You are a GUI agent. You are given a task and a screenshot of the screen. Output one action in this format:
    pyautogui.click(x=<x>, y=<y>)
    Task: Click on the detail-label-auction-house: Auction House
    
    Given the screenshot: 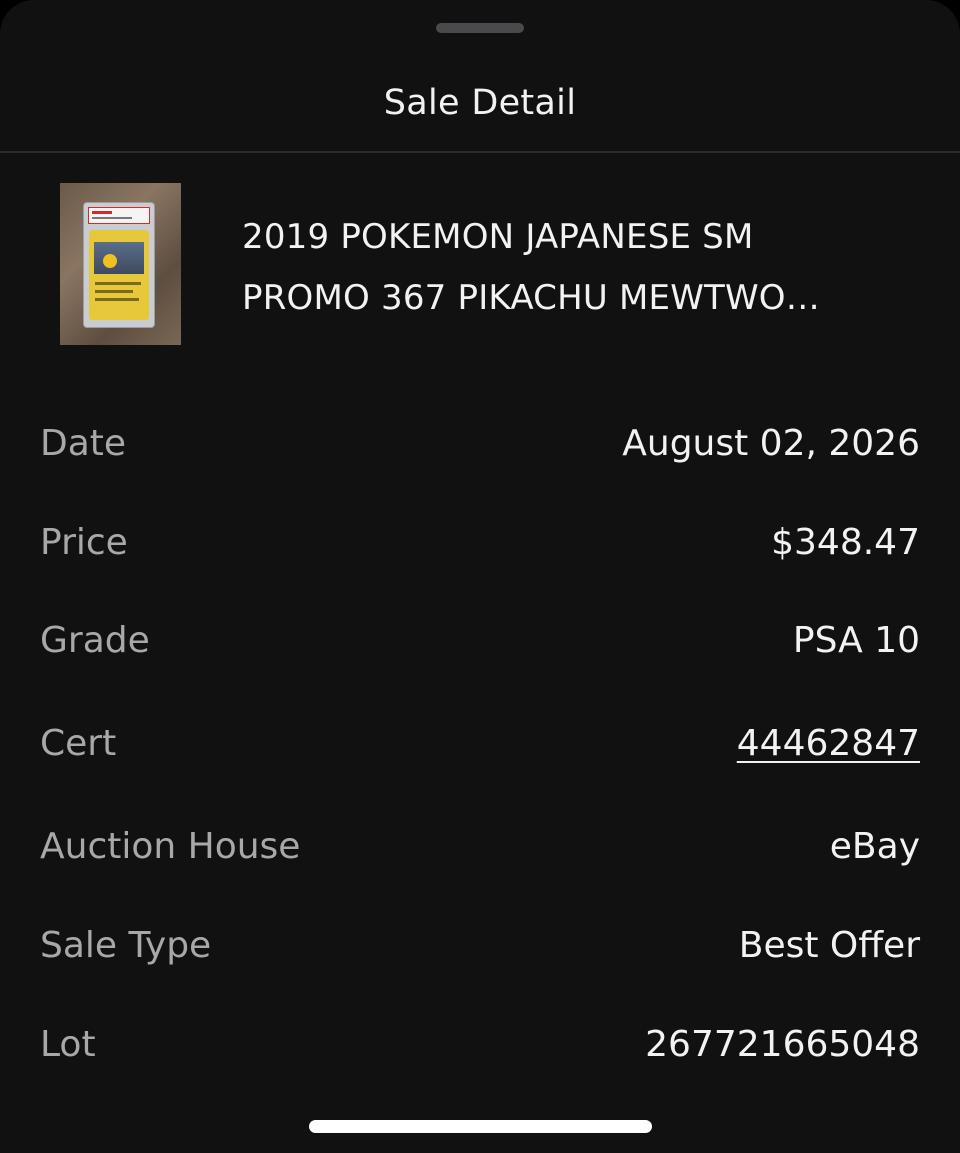 What is the action you would take?
    pyautogui.click(x=170, y=846)
    